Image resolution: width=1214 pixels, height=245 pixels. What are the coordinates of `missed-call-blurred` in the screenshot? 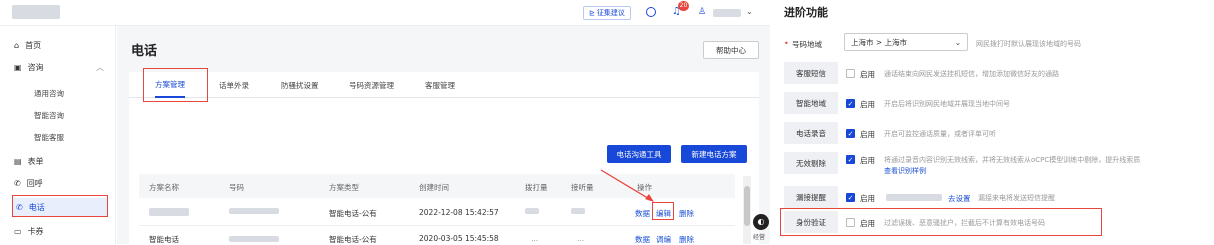 It's located at (914, 197).